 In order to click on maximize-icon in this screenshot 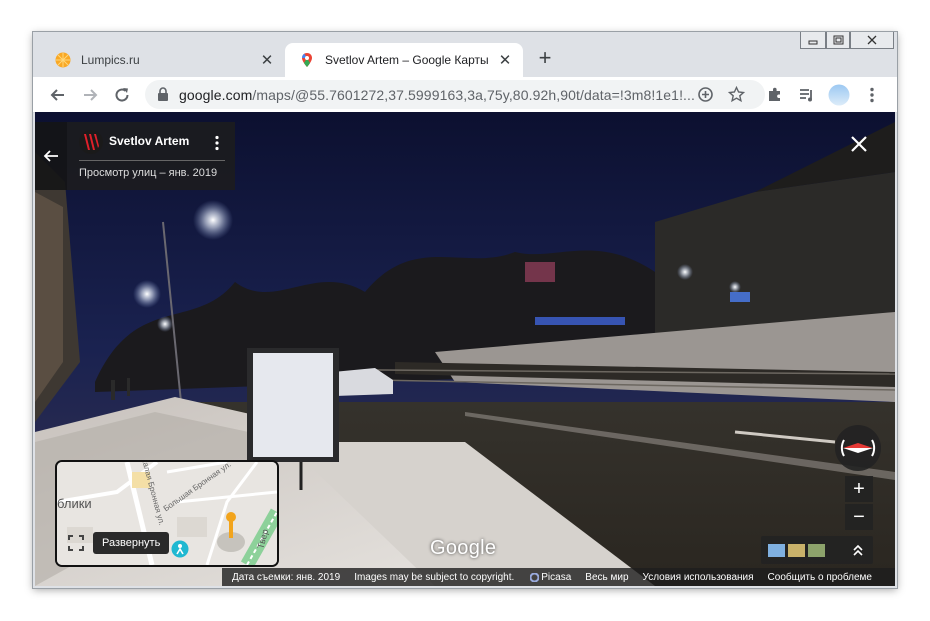, I will do `click(838, 40)`.